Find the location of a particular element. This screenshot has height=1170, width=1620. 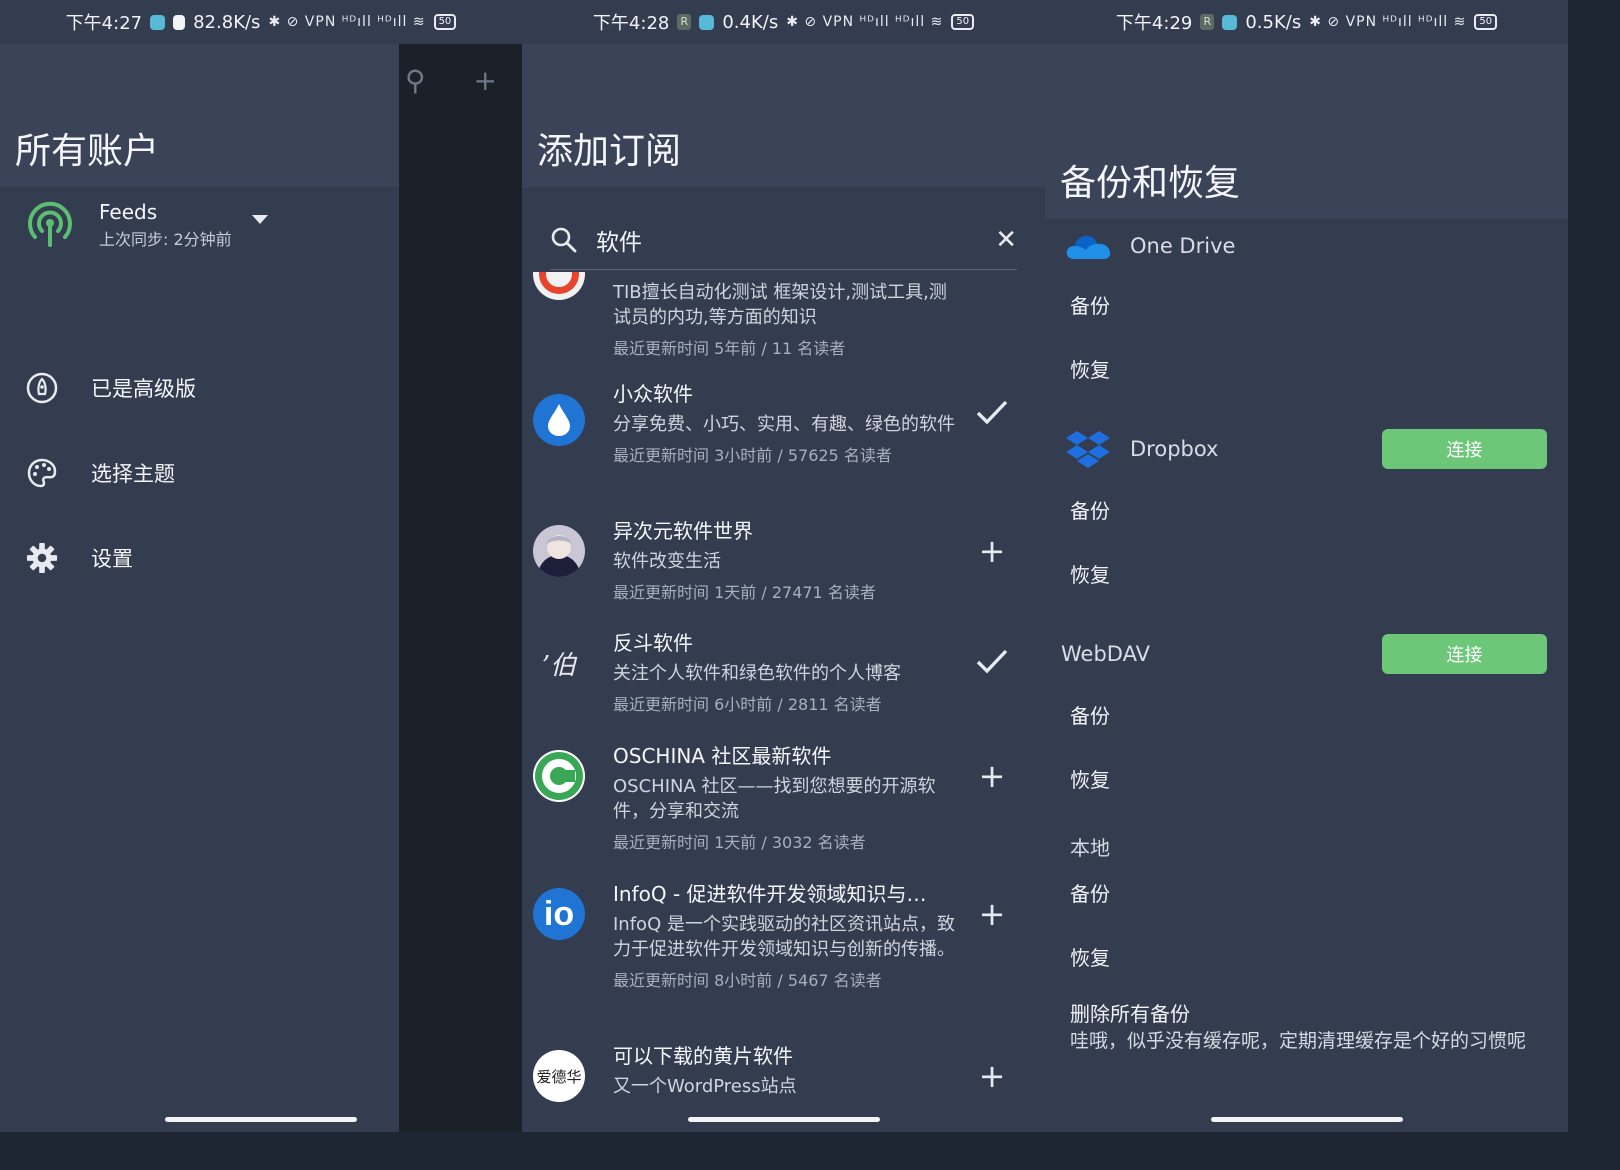

search-input: 软件 is located at coordinates (795, 240).